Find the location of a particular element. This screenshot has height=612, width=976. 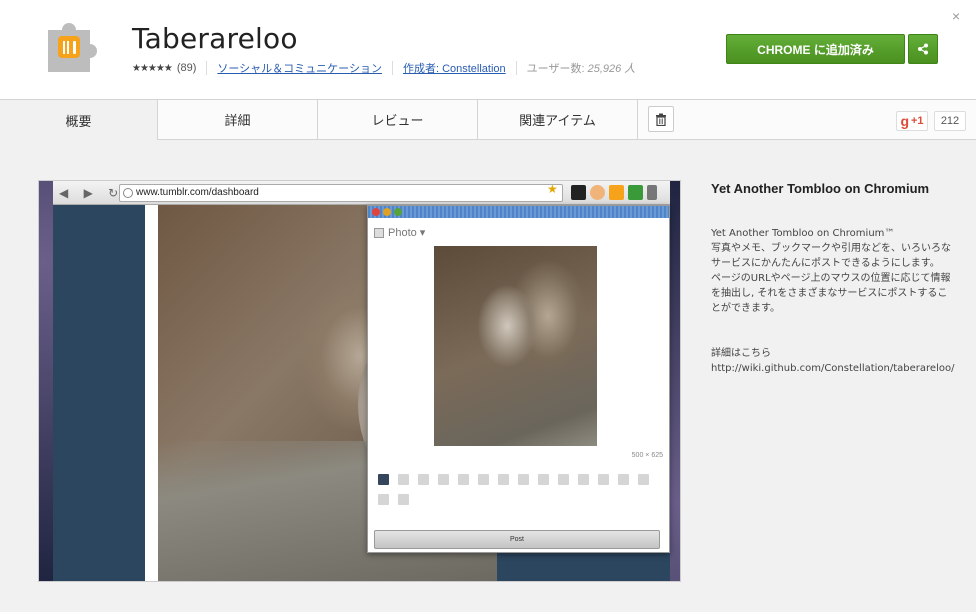

dashboard-column is located at coordinates (151, 393).